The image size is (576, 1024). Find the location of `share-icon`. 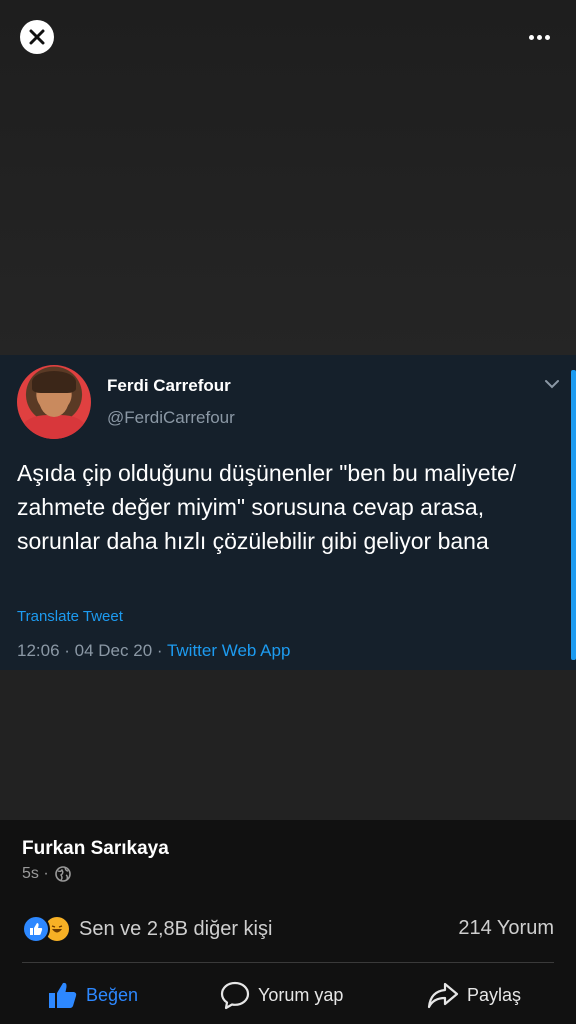

share-icon is located at coordinates (443, 995).